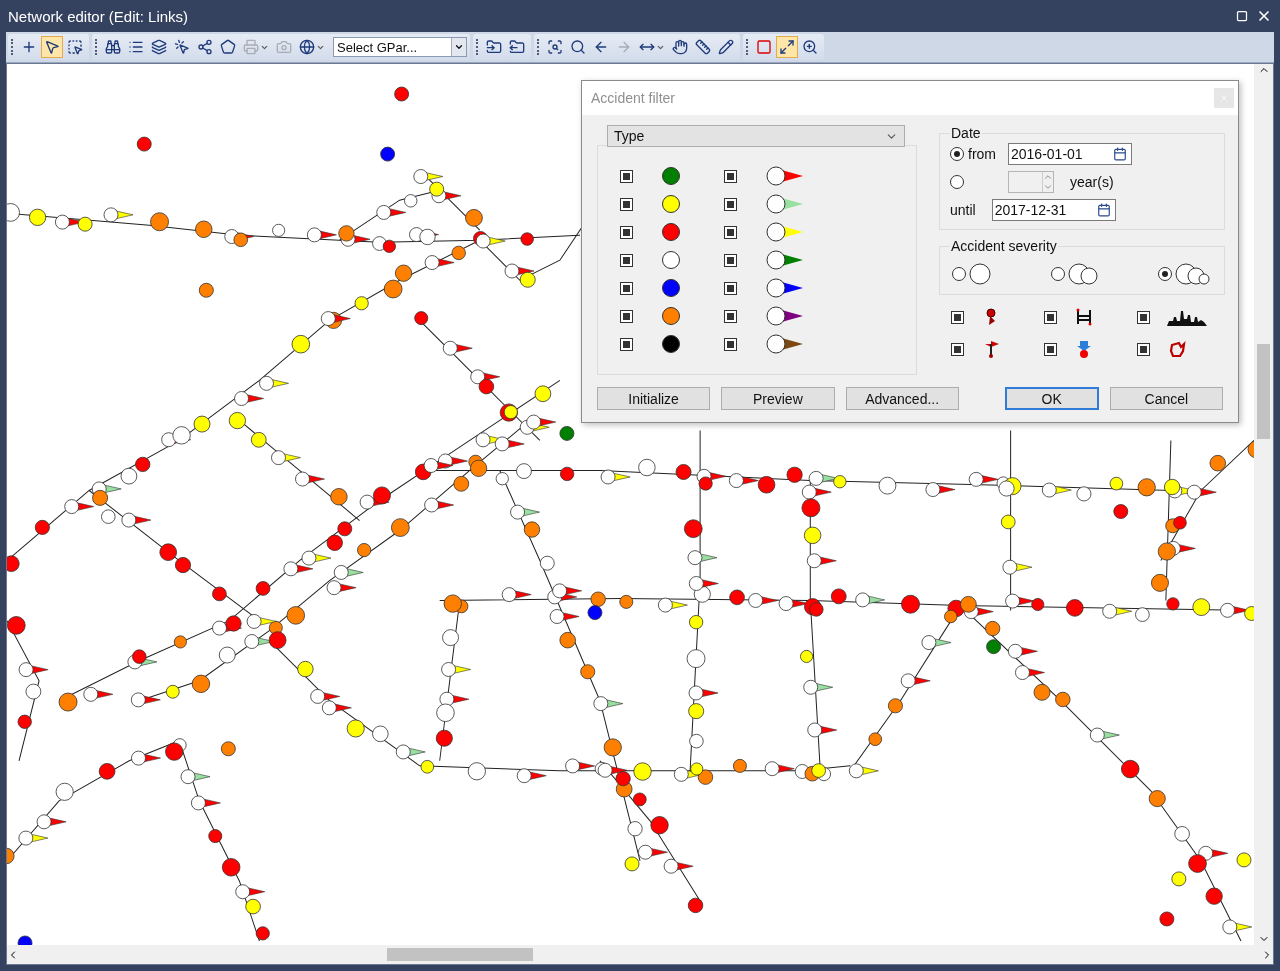 The image size is (1280, 971). I want to click on until-label: until, so click(963, 210).